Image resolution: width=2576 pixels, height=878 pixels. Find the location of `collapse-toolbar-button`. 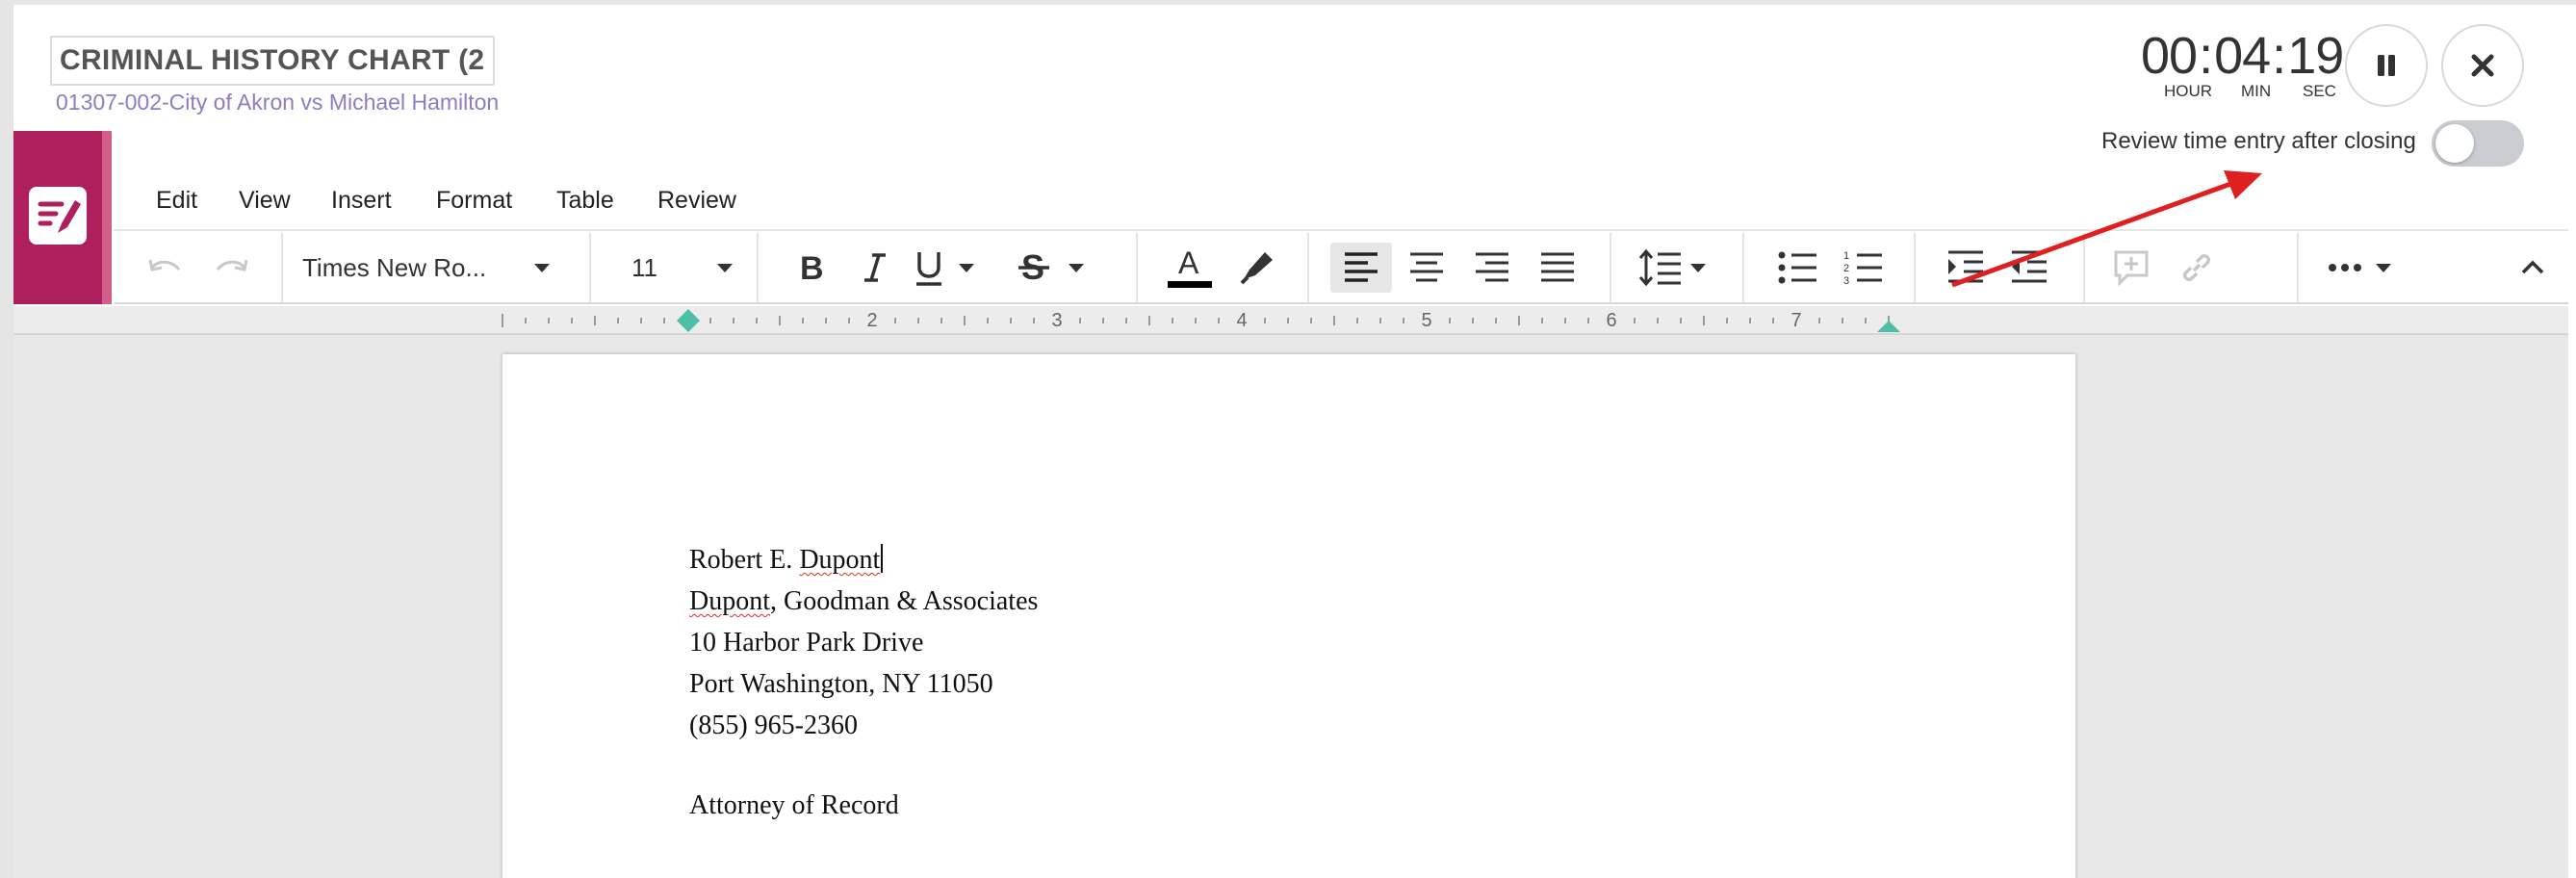

collapse-toolbar-button is located at coordinates (2533, 268).